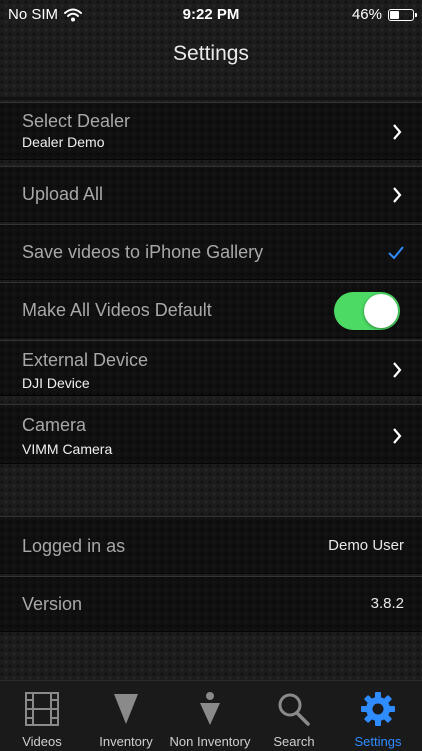 The image size is (422, 751). Describe the element at coordinates (211, 131) in the screenshot. I see `select-dealer-row: Select Dealer Dealer Demo` at that location.